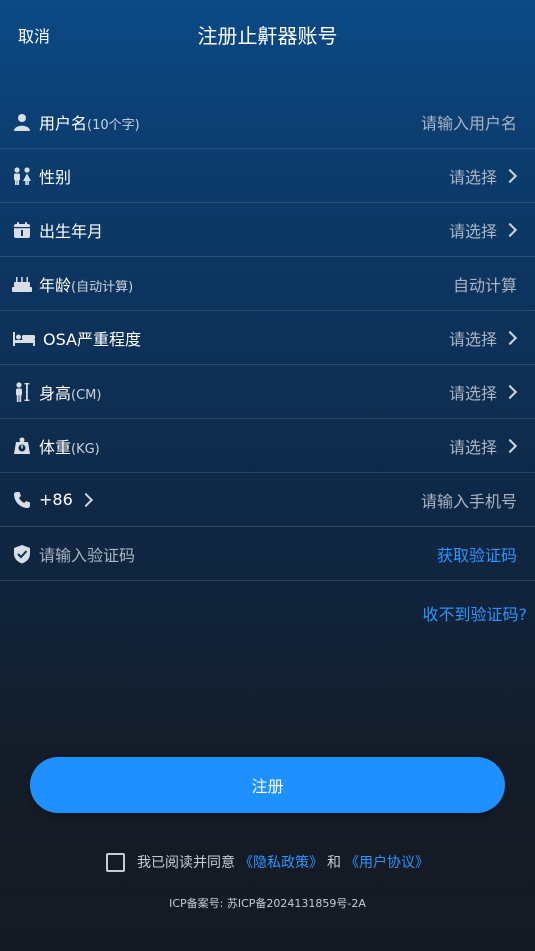 Image resolution: width=535 pixels, height=951 pixels. Describe the element at coordinates (483, 392) in the screenshot. I see `height-select: 请选择` at that location.